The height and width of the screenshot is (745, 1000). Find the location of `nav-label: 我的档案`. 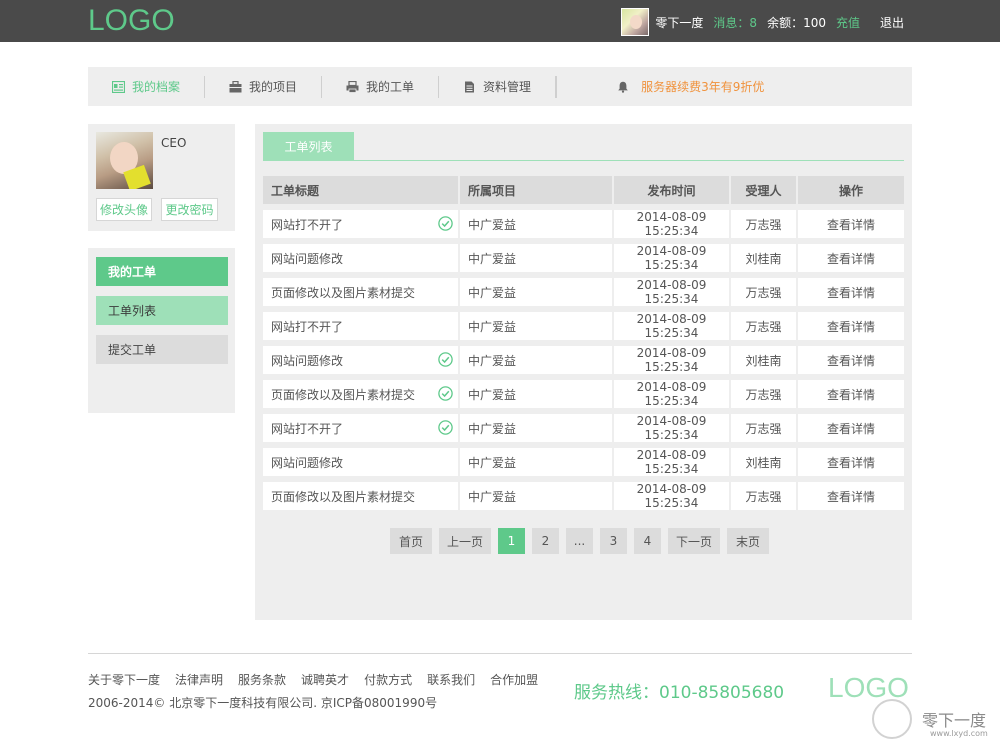

nav-label: 我的档案 is located at coordinates (156, 87).